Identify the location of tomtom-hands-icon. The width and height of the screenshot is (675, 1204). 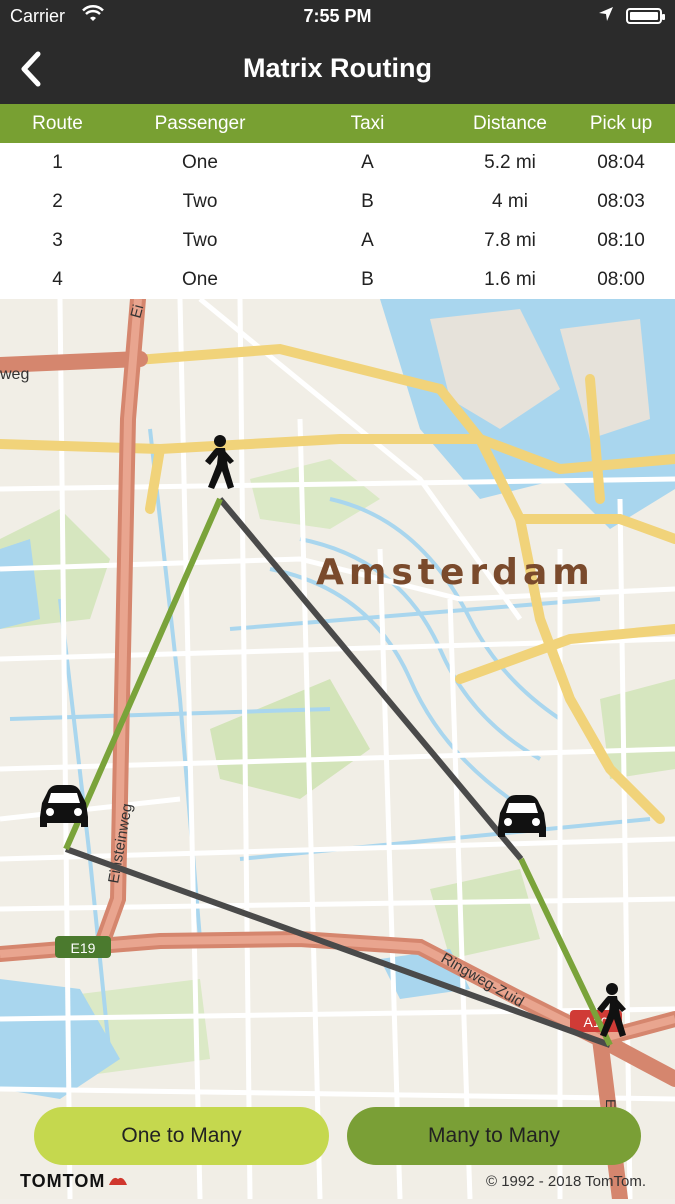
(118, 1181).